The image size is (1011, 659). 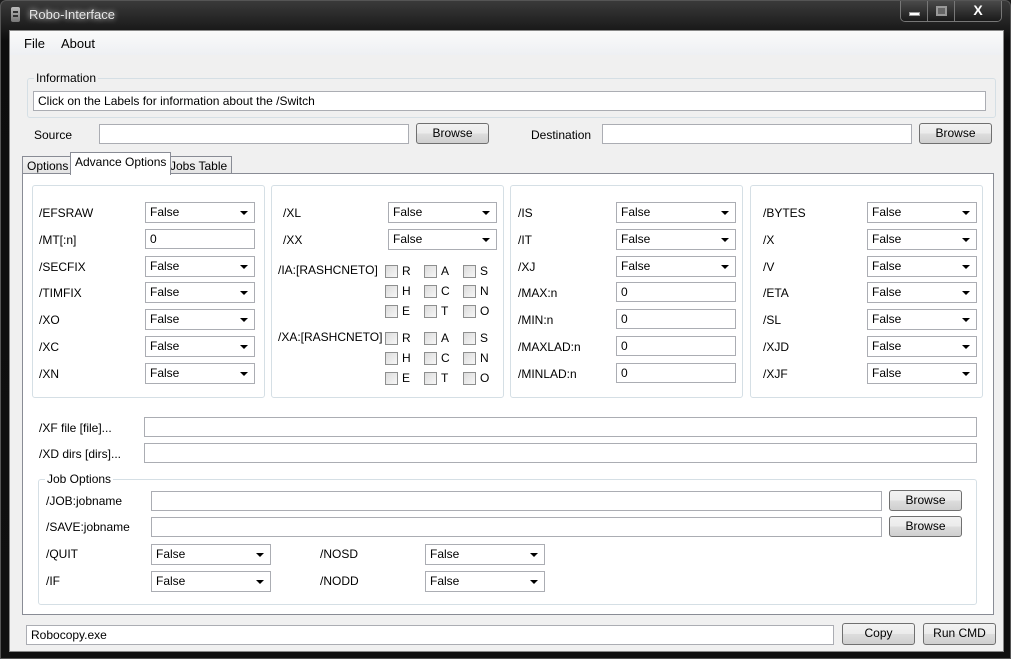 What do you see at coordinates (339, 581) in the screenshot?
I see `nodd-label: /NODD` at bounding box center [339, 581].